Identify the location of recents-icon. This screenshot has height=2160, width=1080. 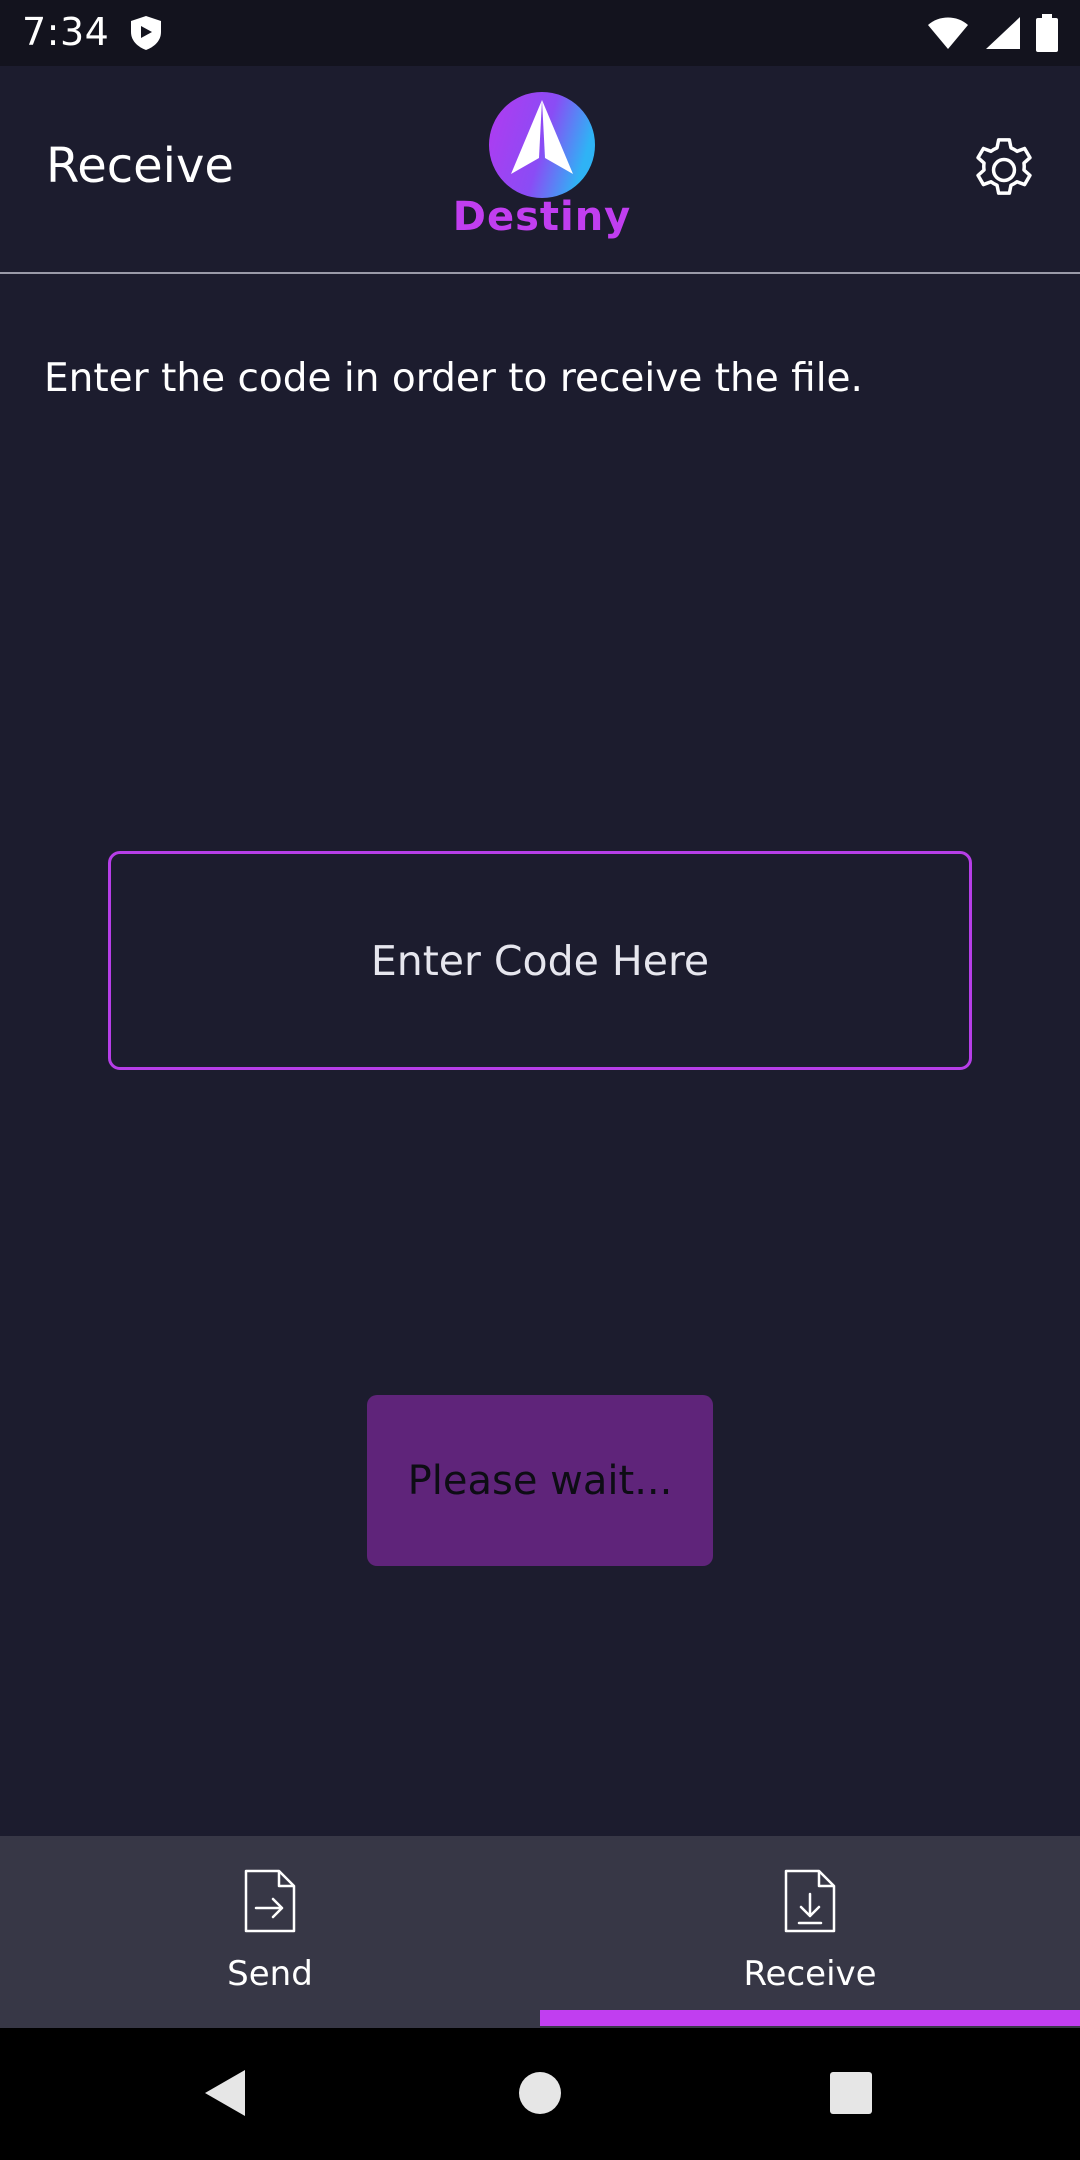
(851, 2095).